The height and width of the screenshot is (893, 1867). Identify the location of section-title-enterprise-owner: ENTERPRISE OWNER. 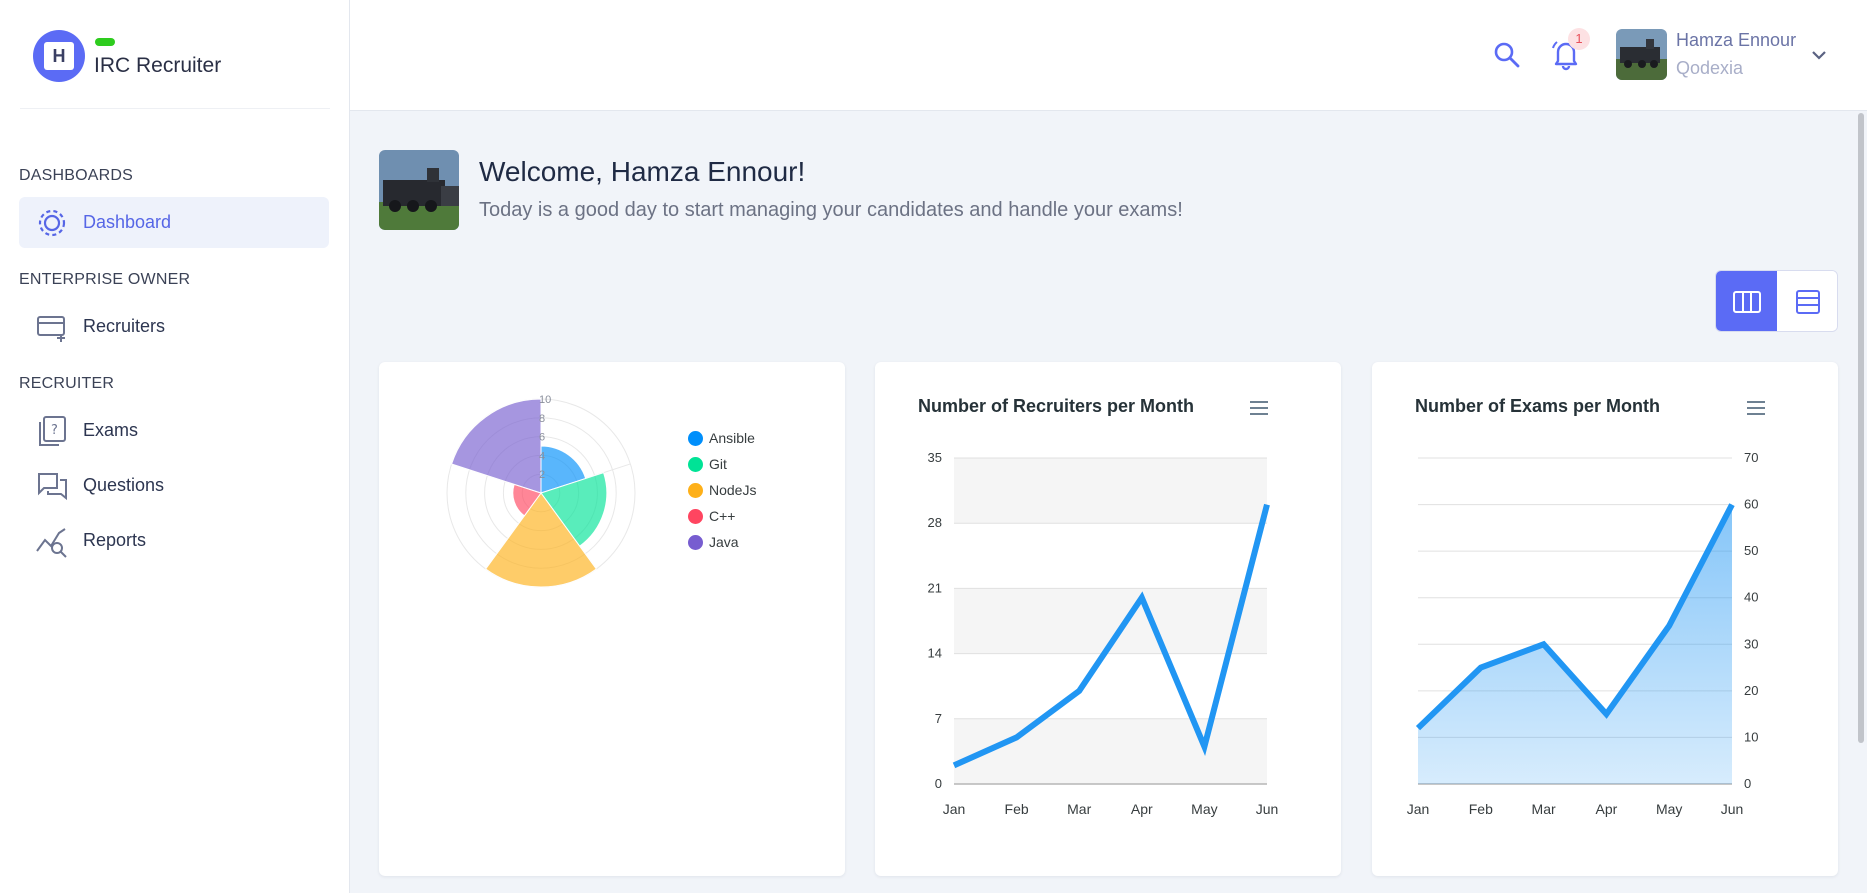
(105, 279).